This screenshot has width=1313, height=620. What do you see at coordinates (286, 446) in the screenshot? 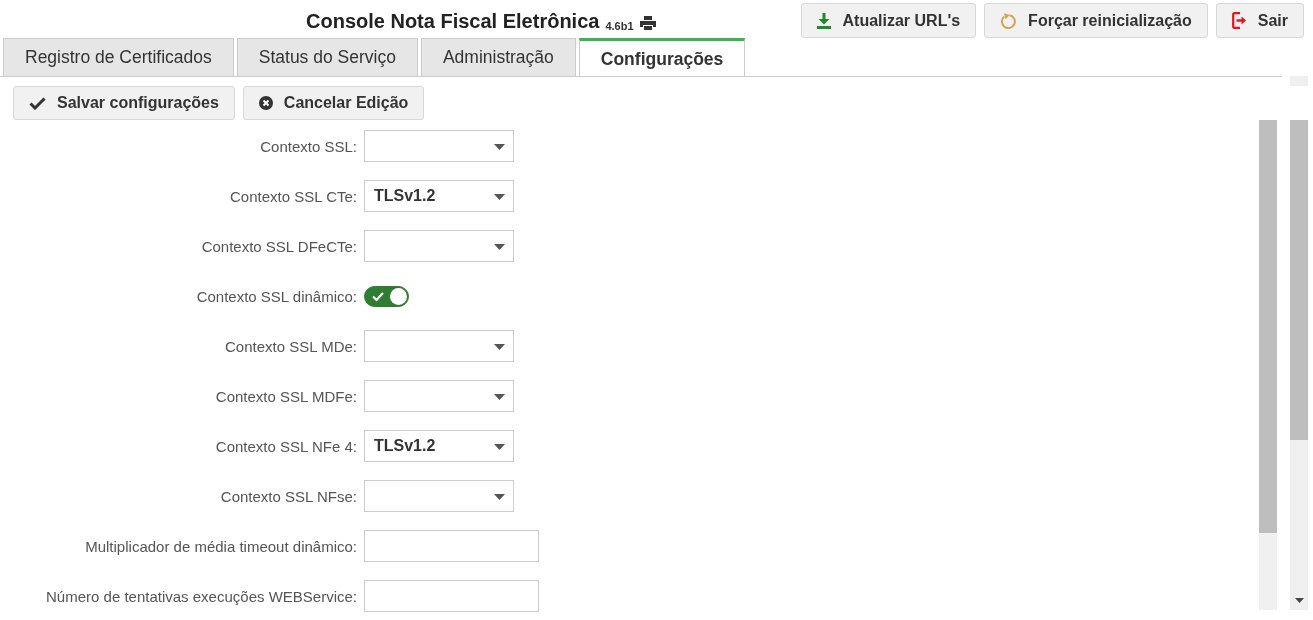
I see `field-label: Contexto SSL NFe 4:` at bounding box center [286, 446].